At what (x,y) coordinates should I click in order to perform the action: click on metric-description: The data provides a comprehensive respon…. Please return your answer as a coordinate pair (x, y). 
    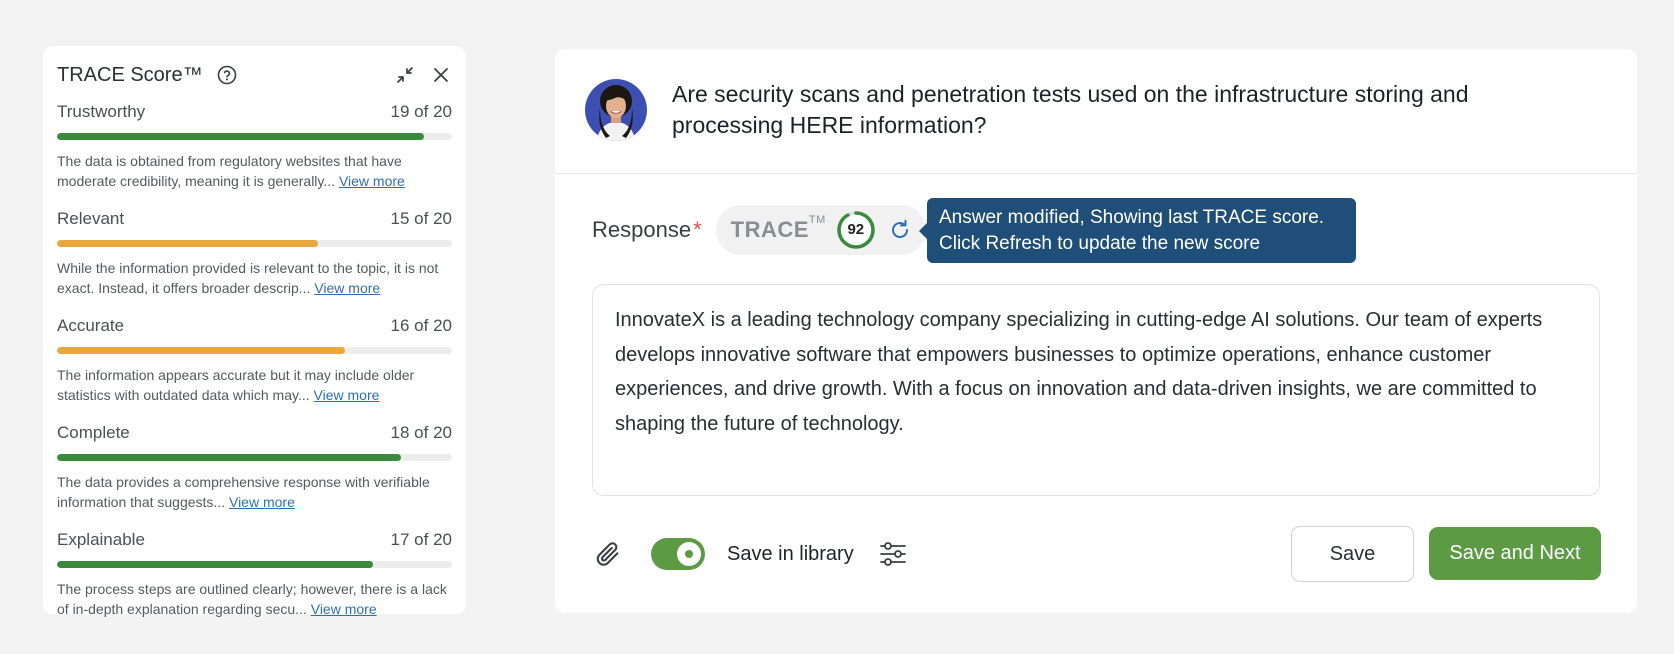
    Looking at the image, I should click on (254, 492).